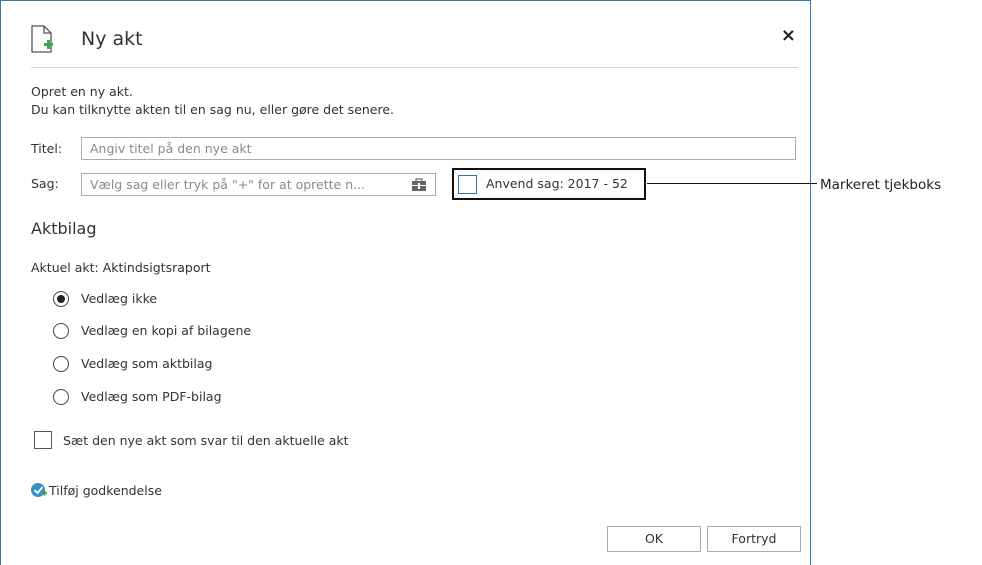  Describe the element at coordinates (788, 36) in the screenshot. I see `close-icon: ×` at that location.